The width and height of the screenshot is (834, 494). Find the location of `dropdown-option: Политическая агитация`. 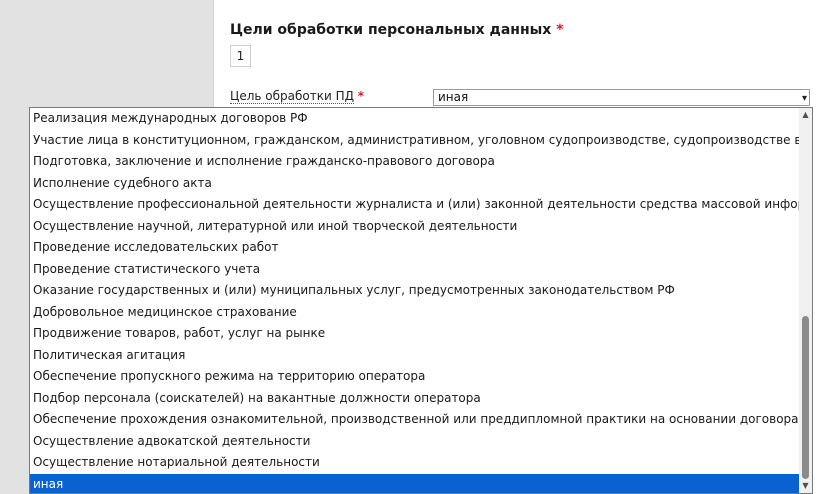

dropdown-option: Политическая агитация is located at coordinates (415, 355).